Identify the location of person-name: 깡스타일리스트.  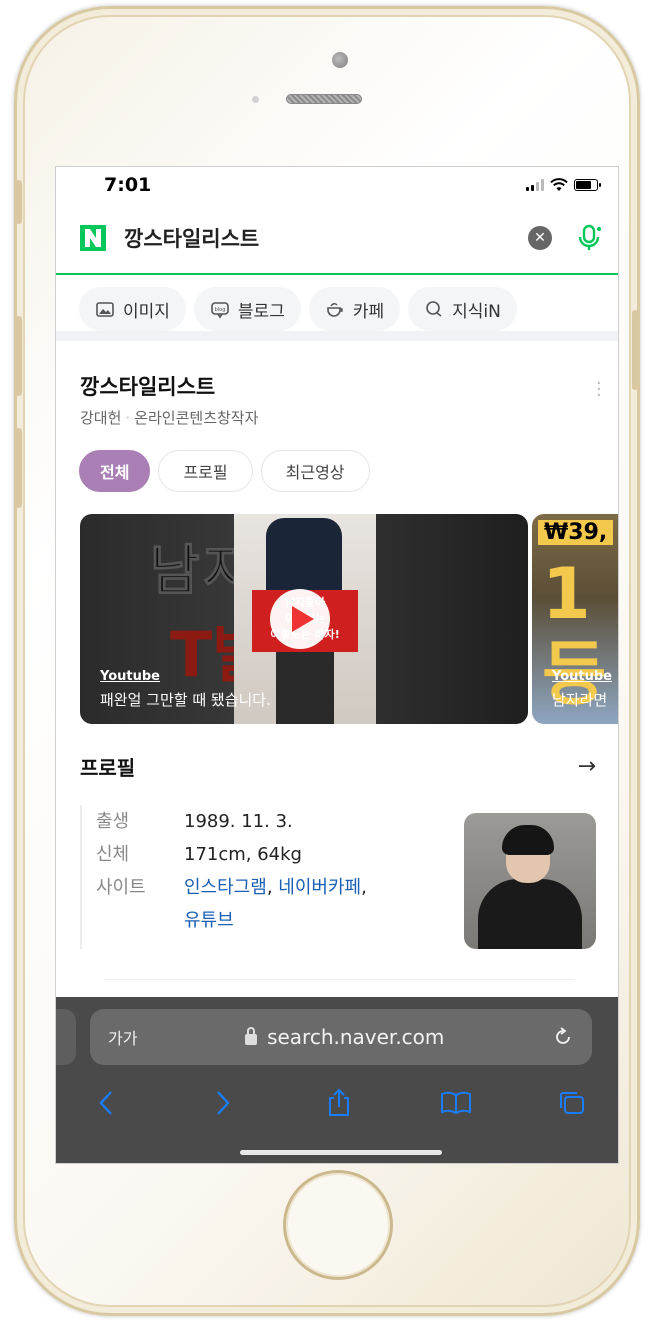
(338, 386).